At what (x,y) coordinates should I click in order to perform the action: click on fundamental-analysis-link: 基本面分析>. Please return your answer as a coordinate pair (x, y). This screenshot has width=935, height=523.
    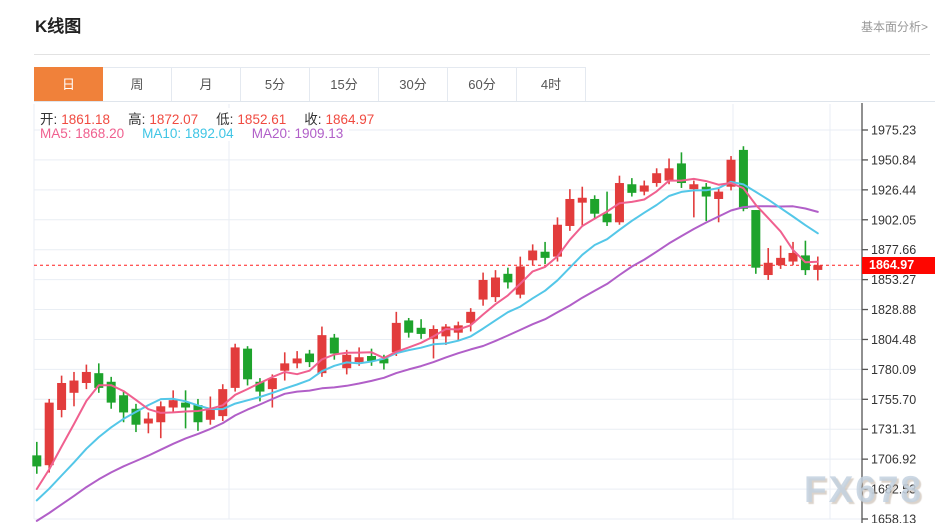
    Looking at the image, I should click on (894, 26).